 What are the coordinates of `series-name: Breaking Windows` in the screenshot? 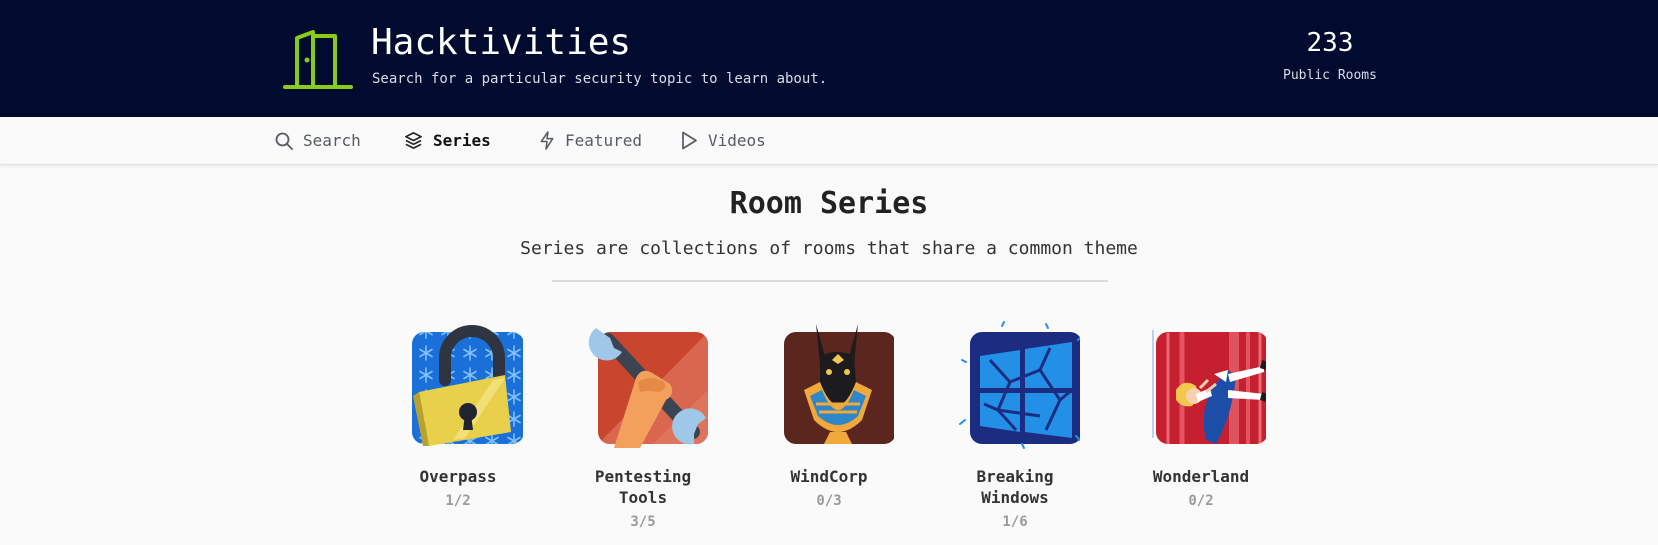 It's located at (1015, 487).